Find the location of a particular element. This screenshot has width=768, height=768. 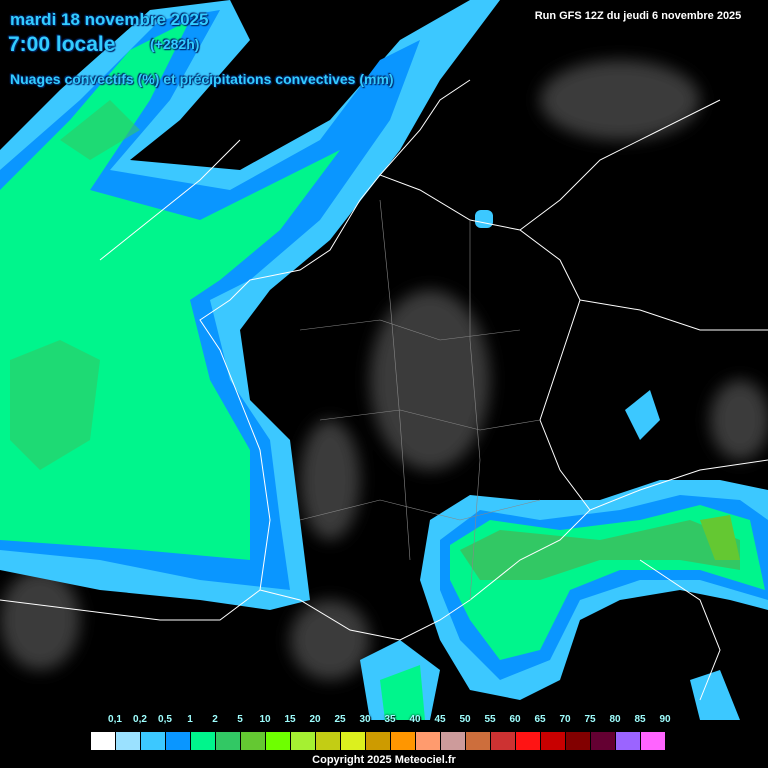

legend-label: 85 is located at coordinates (640, 719).